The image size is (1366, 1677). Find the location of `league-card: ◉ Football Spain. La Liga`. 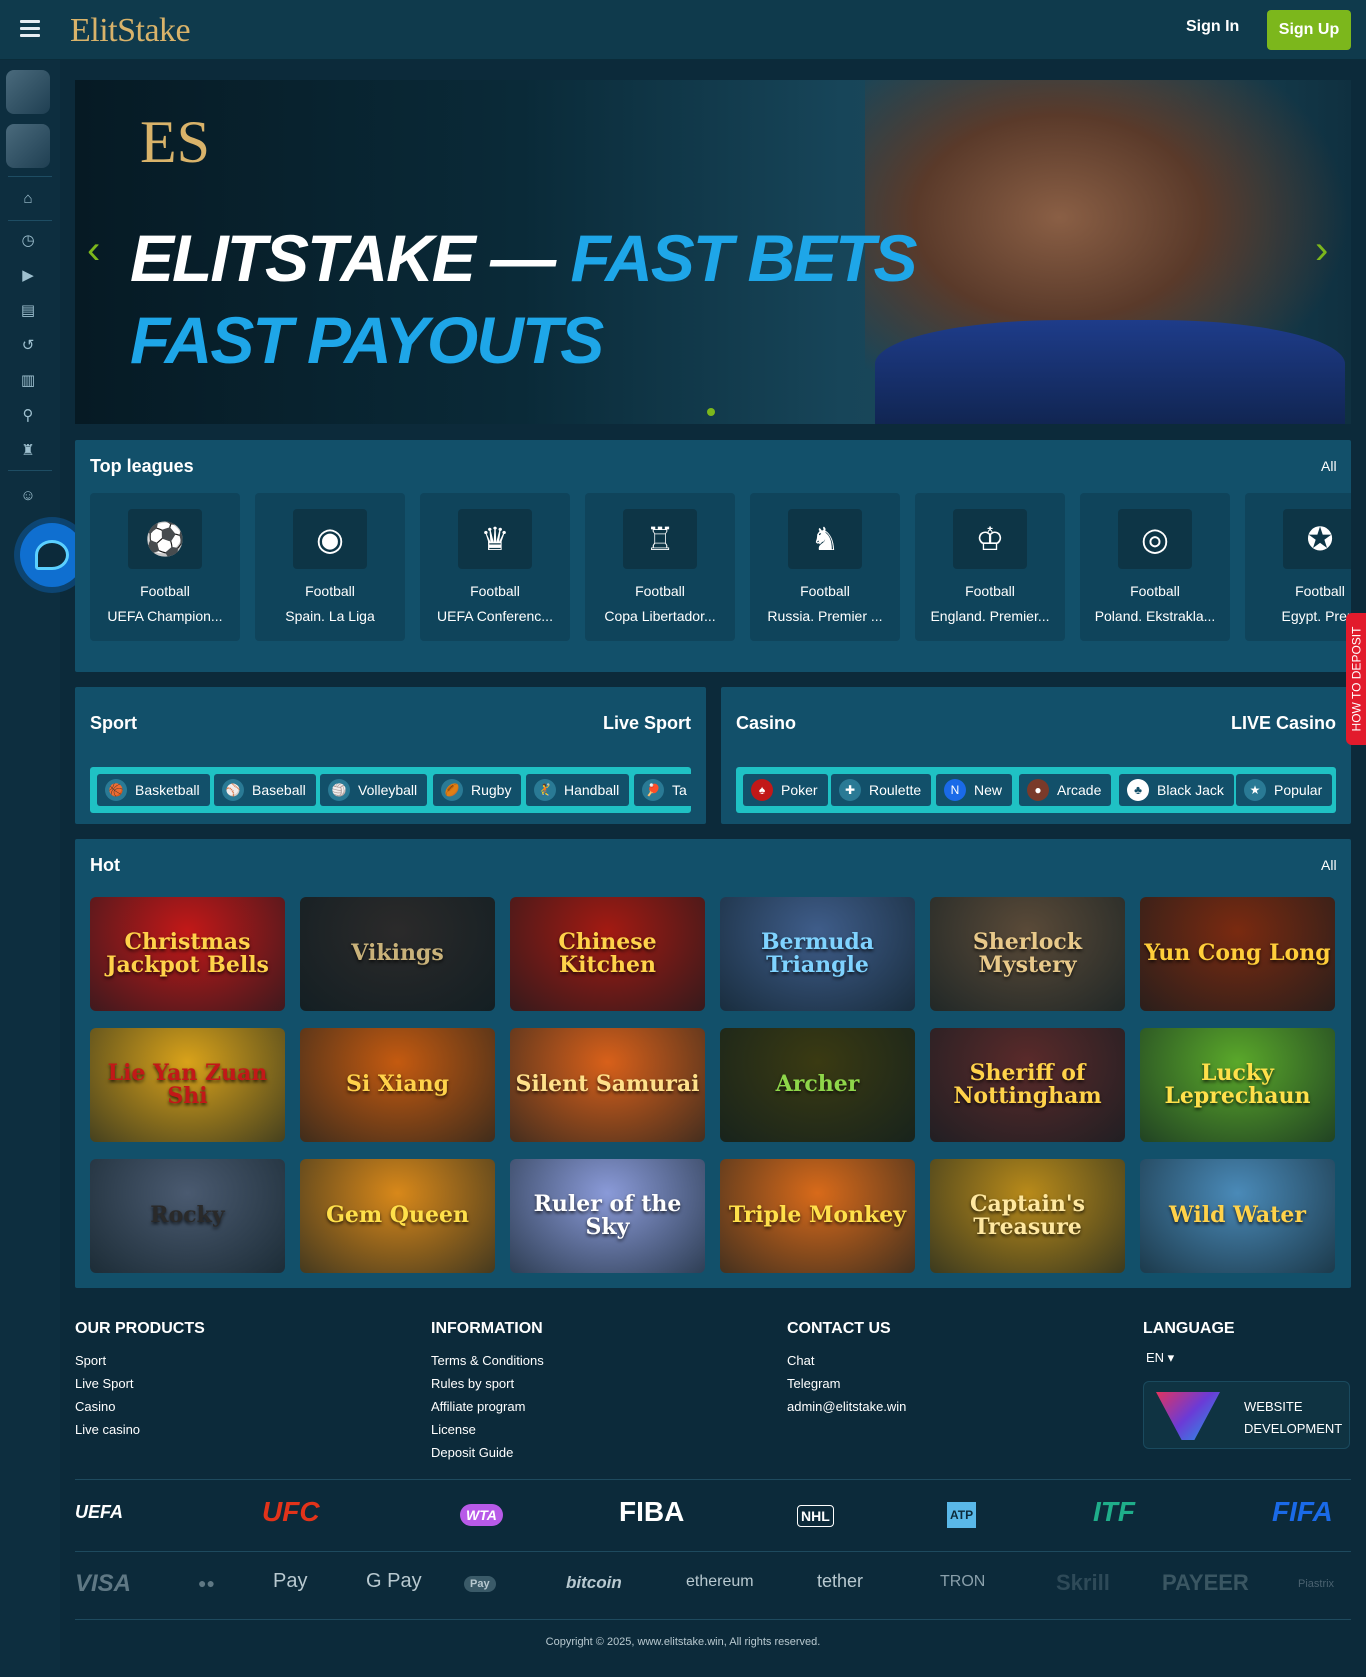

league-card: ◉ Football Spain. La Liga is located at coordinates (330, 567).